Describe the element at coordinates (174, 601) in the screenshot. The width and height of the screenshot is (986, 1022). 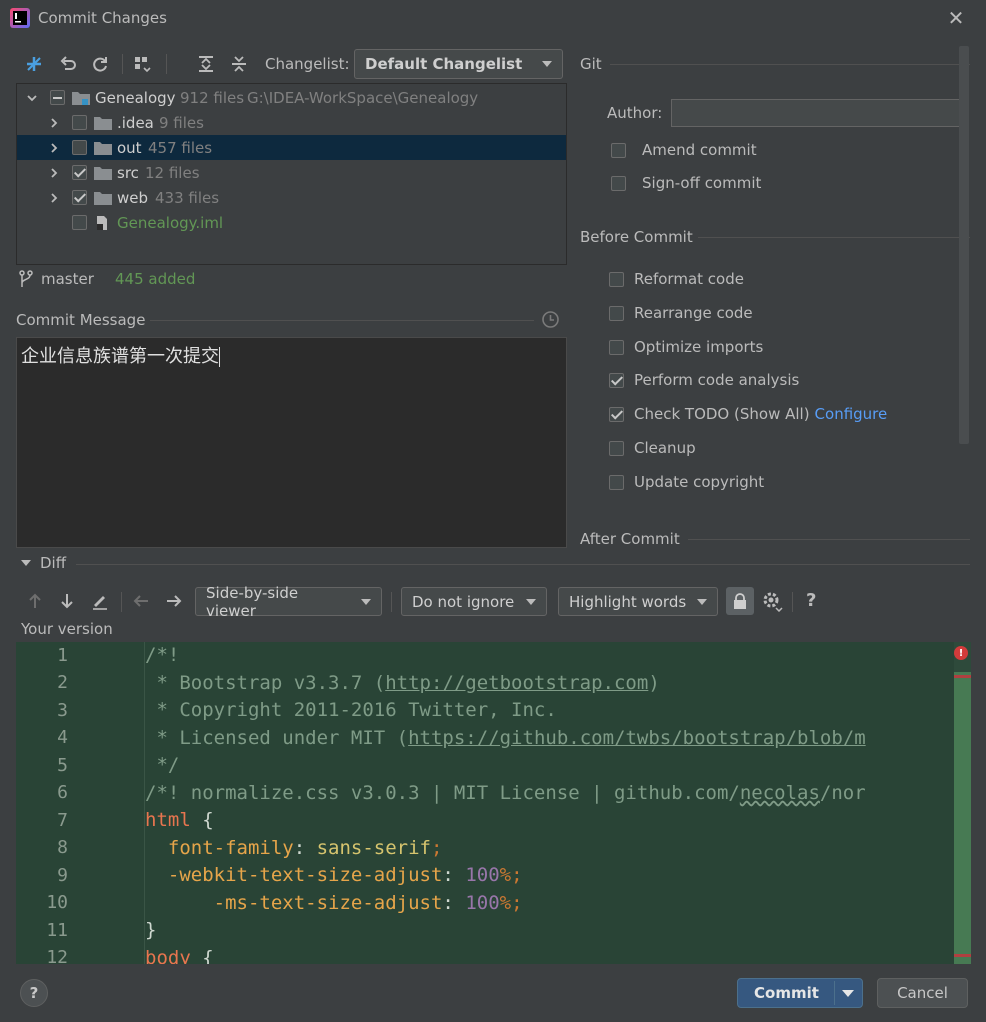
I see `arrow-right-icon` at that location.